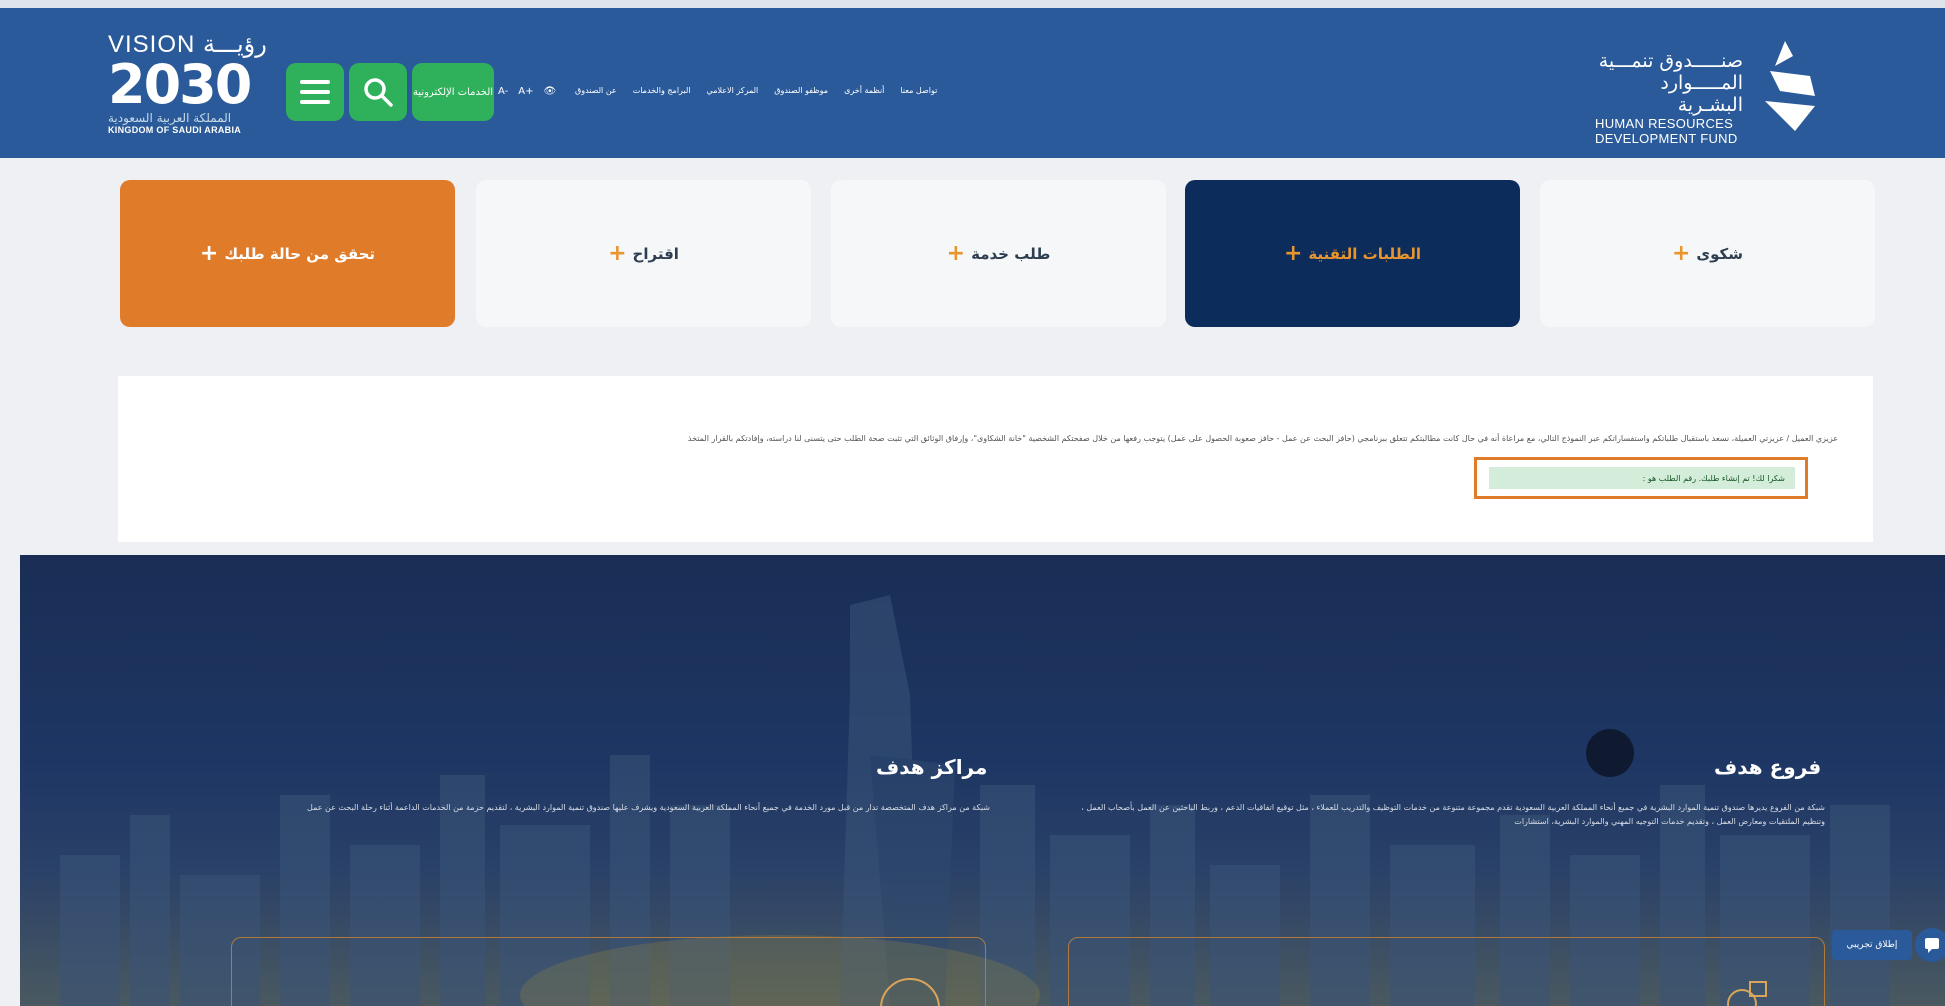 Image resolution: width=1945 pixels, height=1006 pixels. Describe the element at coordinates (1446, 971) in the screenshot. I see `branches-card` at that location.